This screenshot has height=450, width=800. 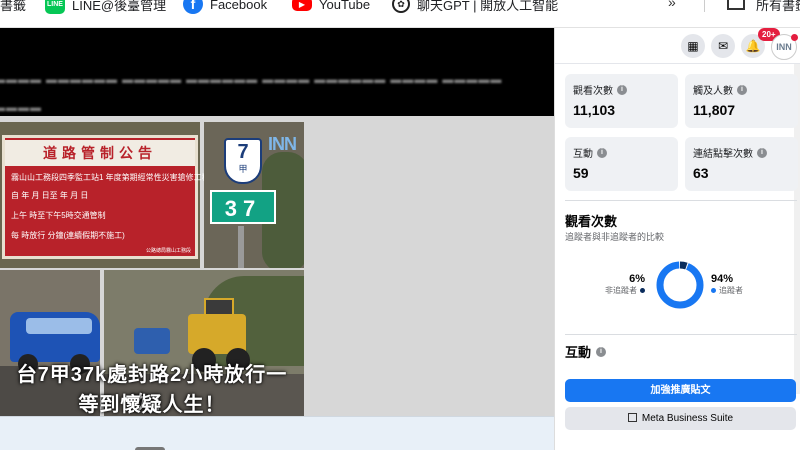 What do you see at coordinates (152, 341) in the screenshot?
I see `blue-bus` at bounding box center [152, 341].